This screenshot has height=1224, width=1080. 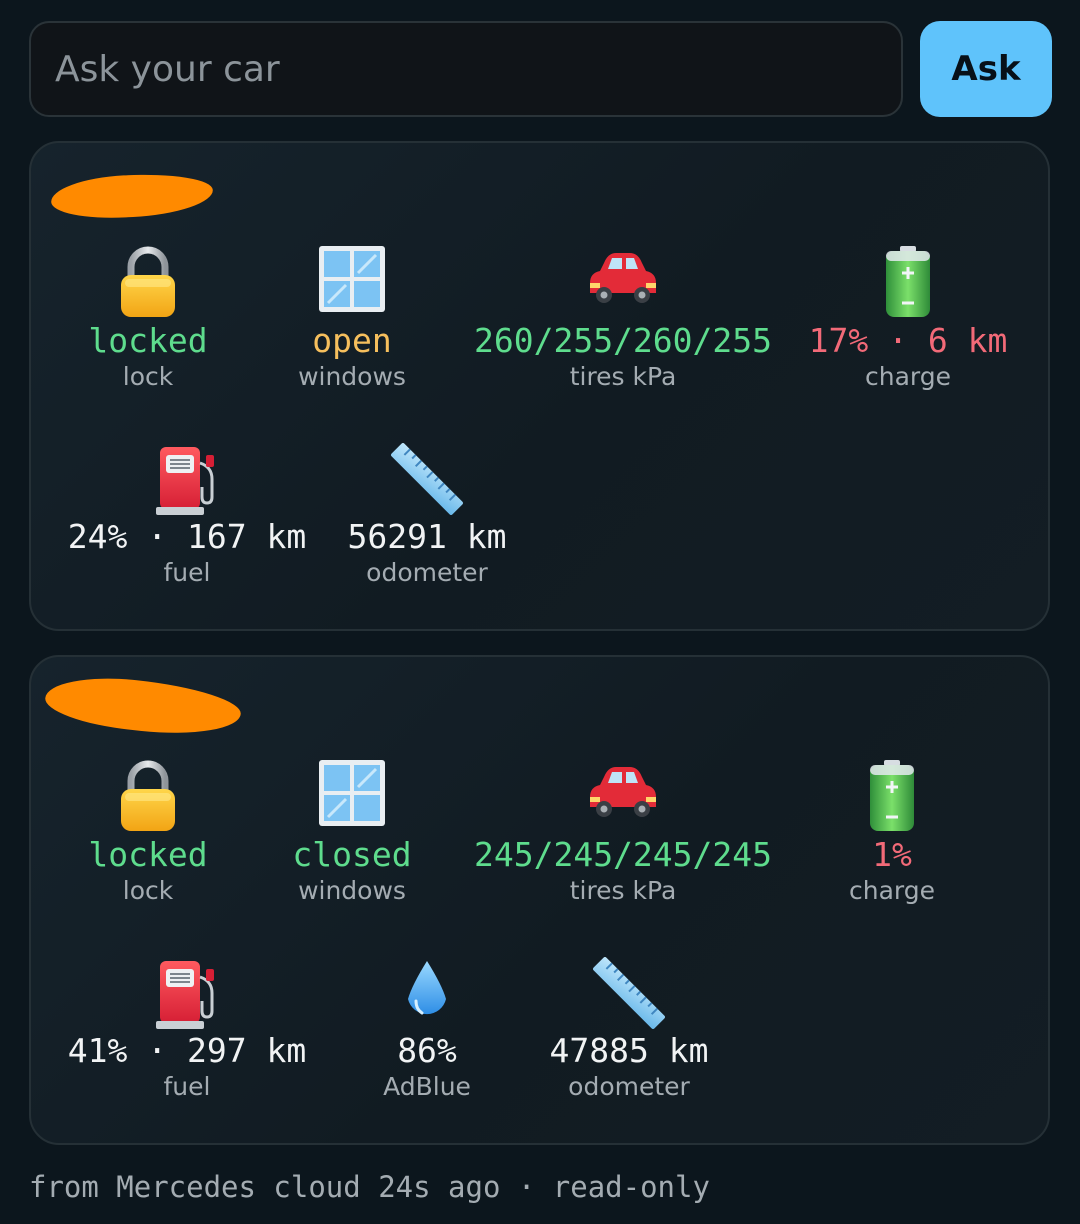 What do you see at coordinates (629, 1050) in the screenshot?
I see `odometer-value: 47885 km` at bounding box center [629, 1050].